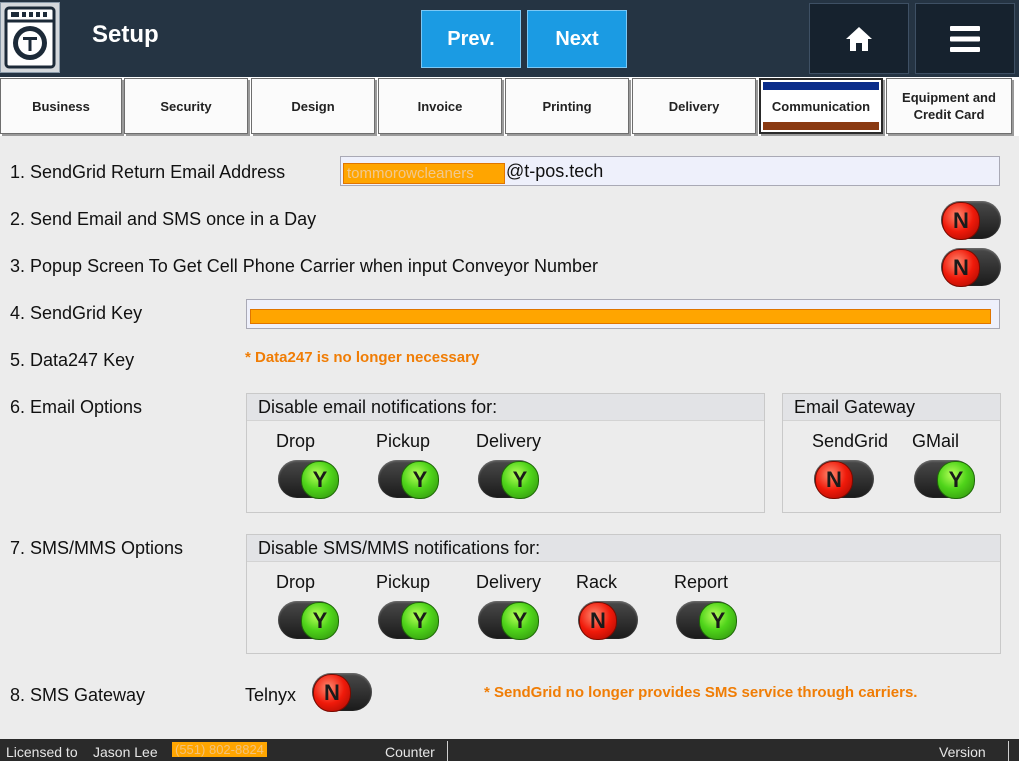  What do you see at coordinates (97, 548) in the screenshot?
I see `sms-options-label: 7. SMS/MMS Options` at bounding box center [97, 548].